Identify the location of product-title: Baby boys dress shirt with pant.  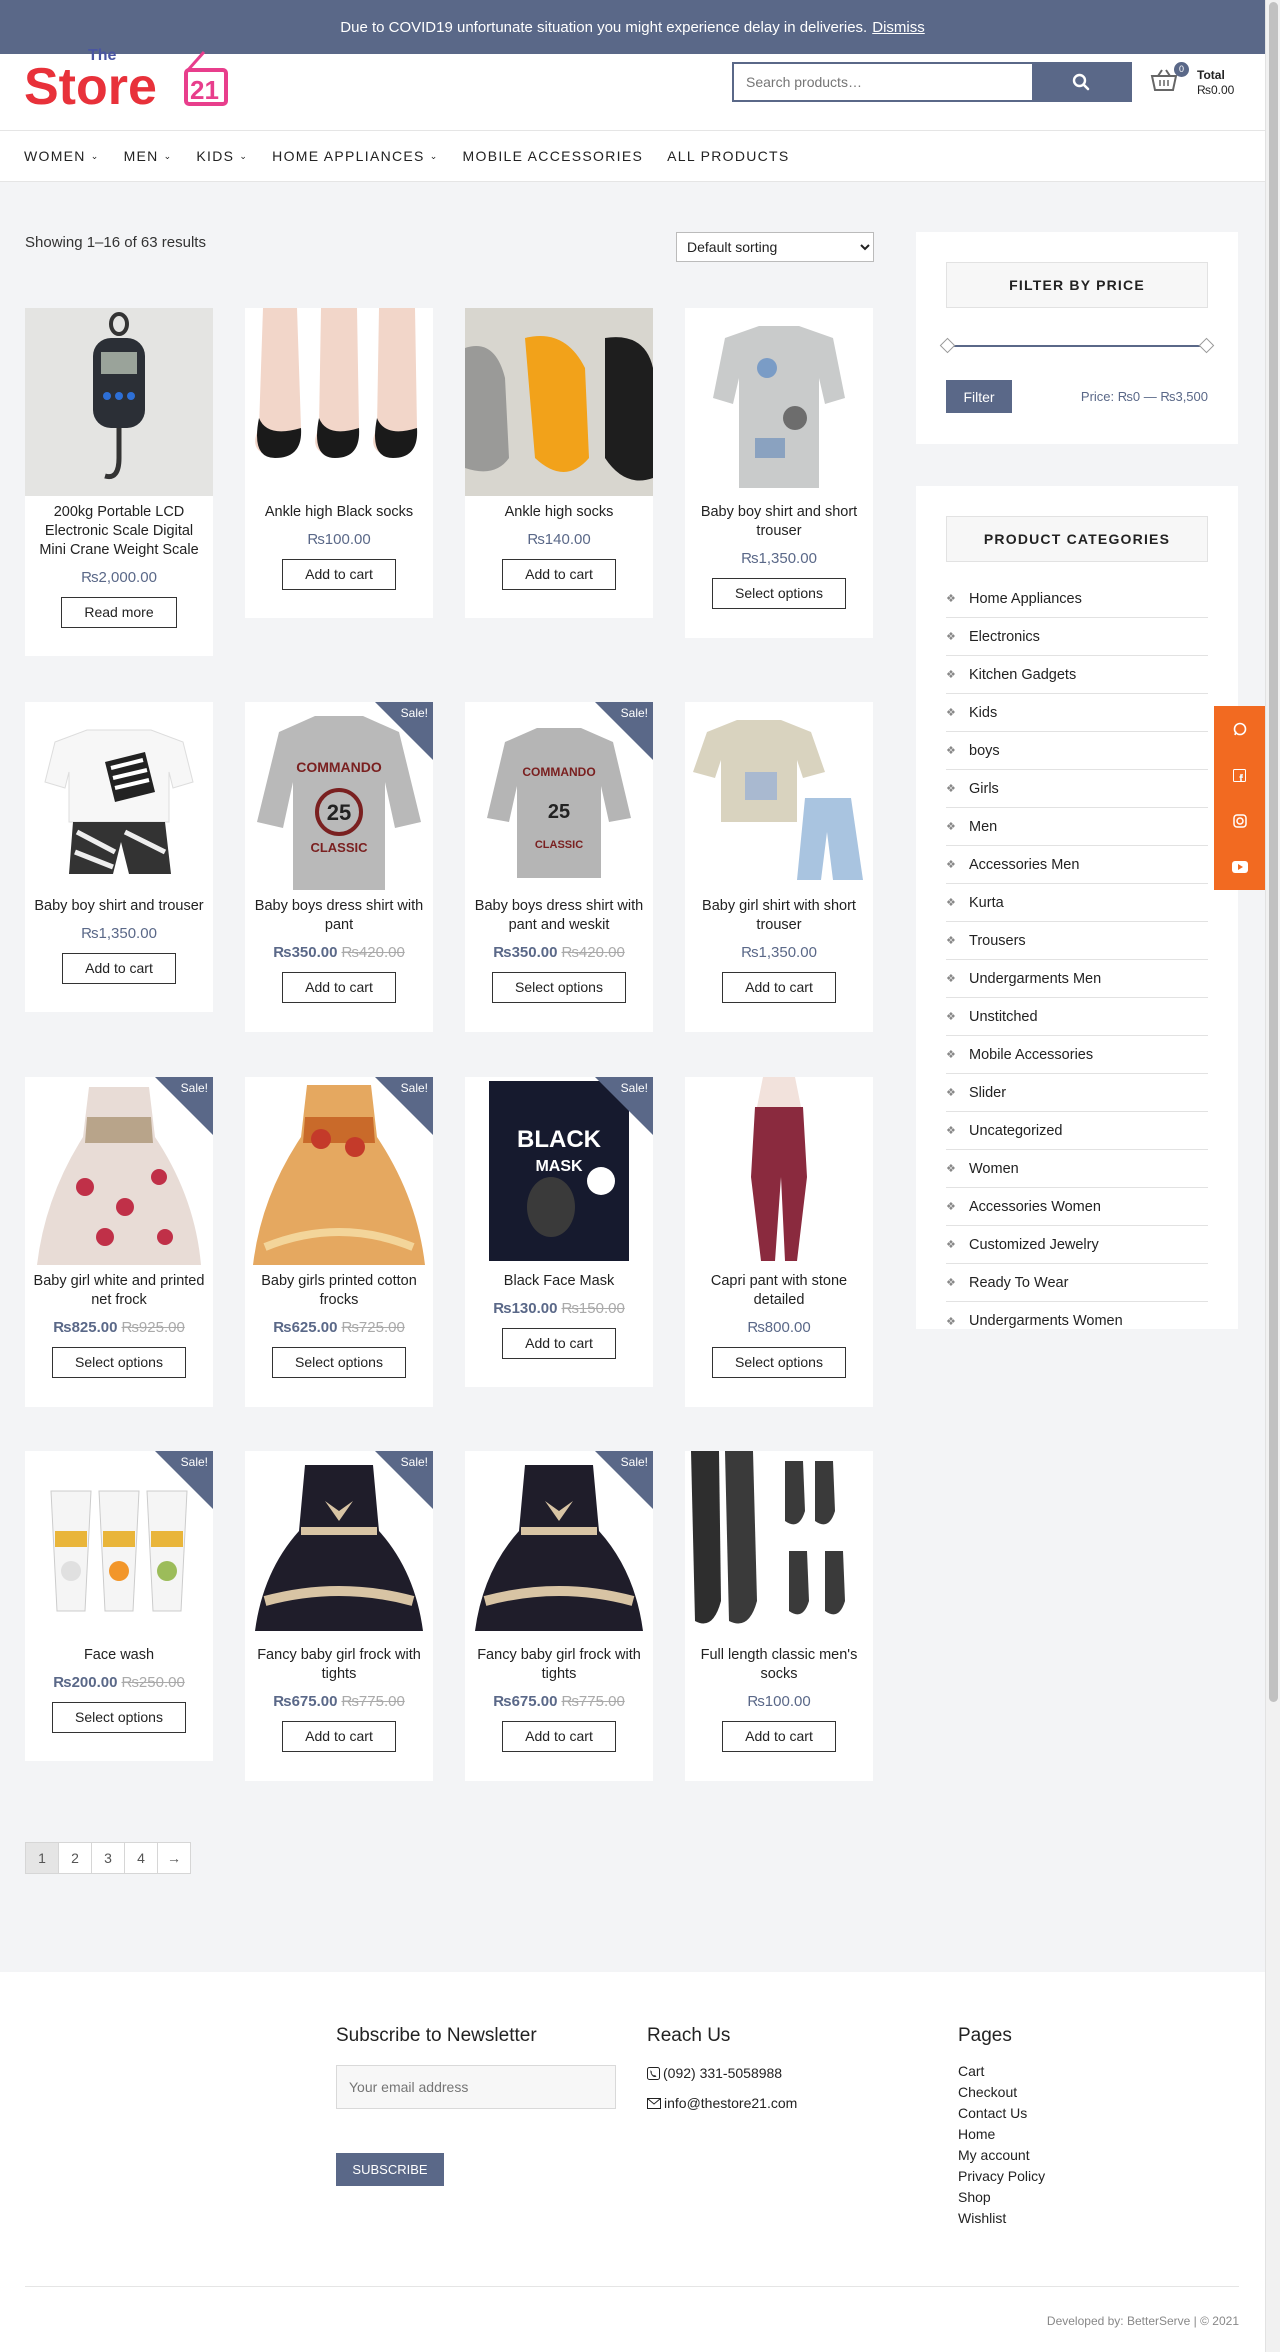
(339, 912).